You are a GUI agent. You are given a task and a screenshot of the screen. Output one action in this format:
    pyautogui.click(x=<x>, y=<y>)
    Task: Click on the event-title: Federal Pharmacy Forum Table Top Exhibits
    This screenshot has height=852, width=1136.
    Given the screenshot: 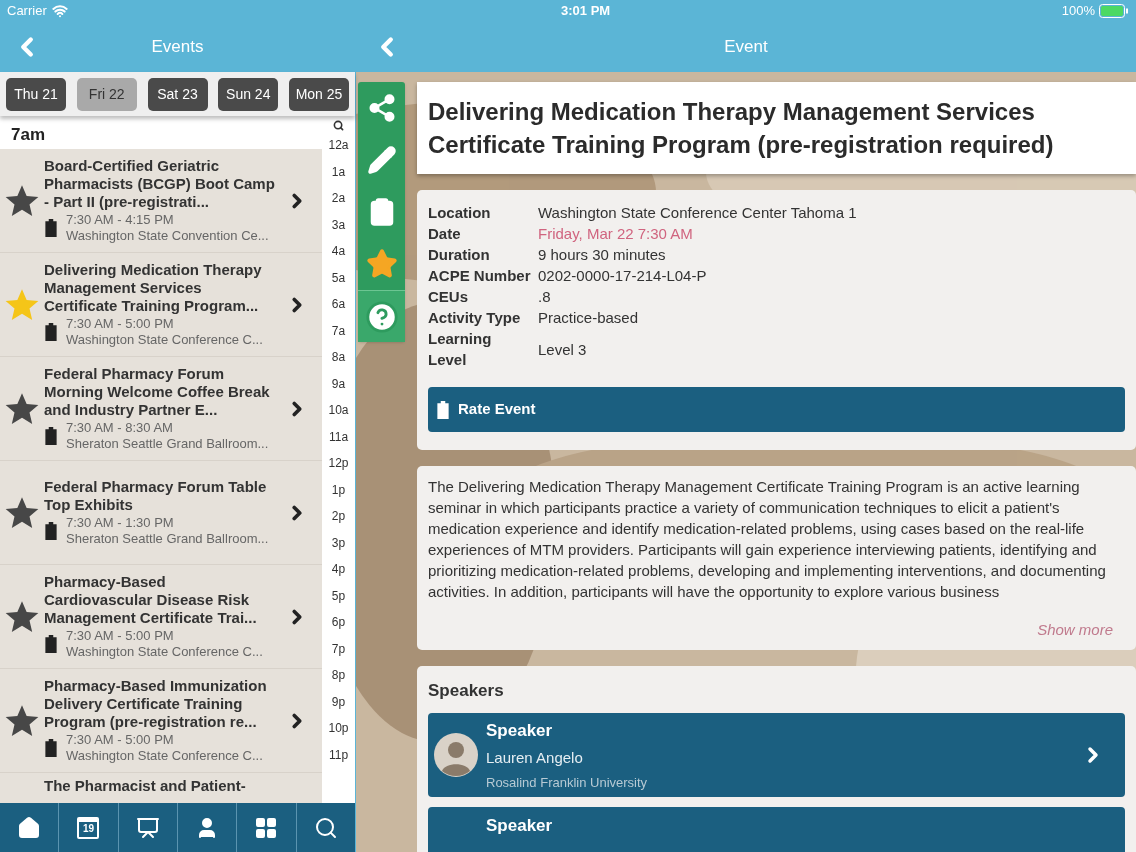 What is the action you would take?
    pyautogui.click(x=156, y=496)
    